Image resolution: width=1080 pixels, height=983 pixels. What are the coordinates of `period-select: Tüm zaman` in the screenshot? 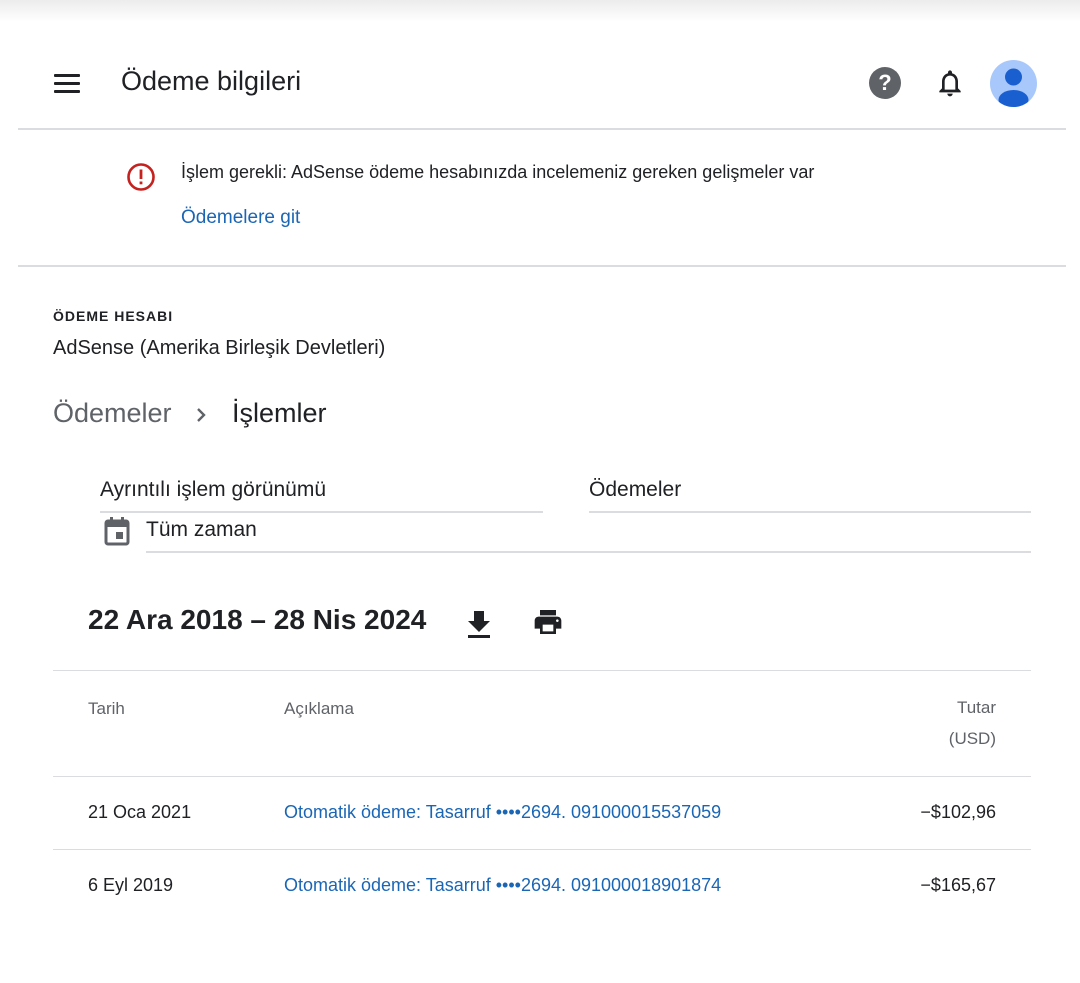 It's located at (588, 535).